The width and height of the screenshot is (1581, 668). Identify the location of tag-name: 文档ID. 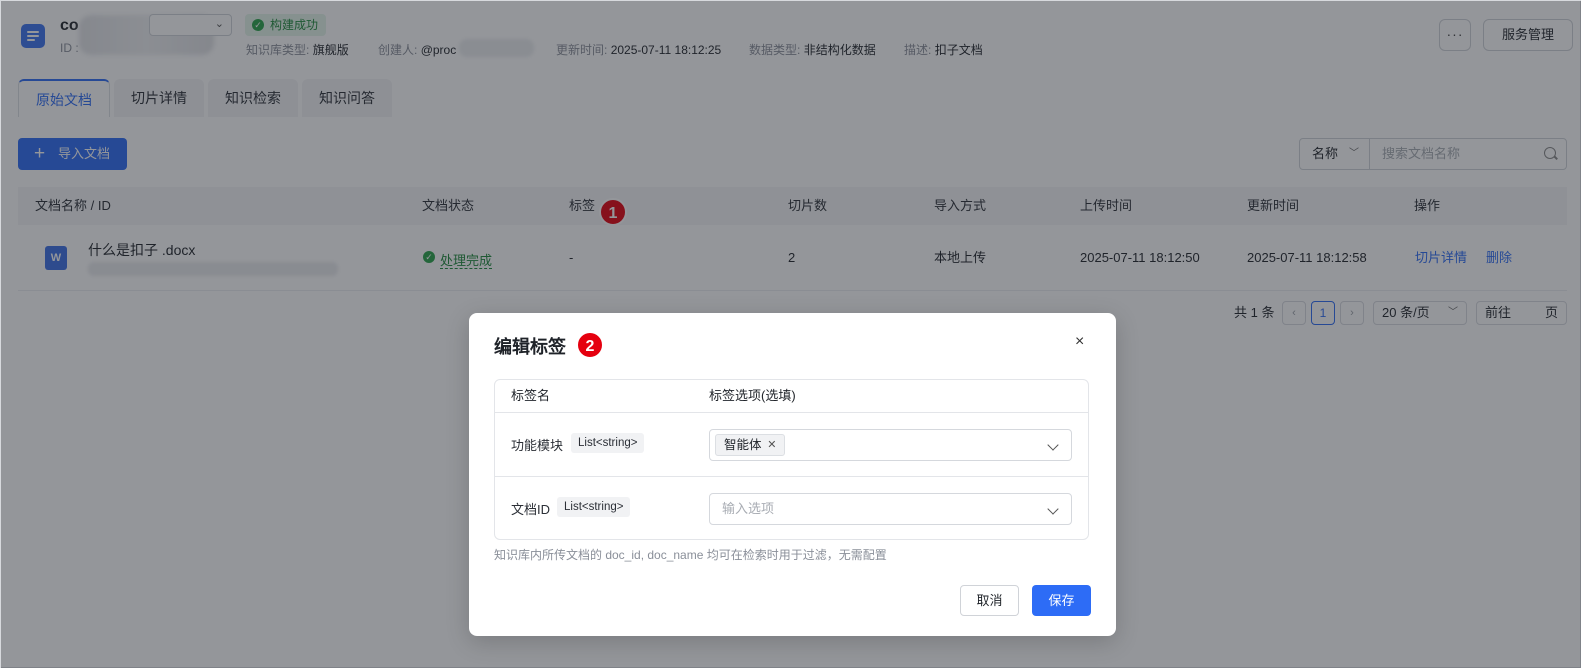
(531, 509).